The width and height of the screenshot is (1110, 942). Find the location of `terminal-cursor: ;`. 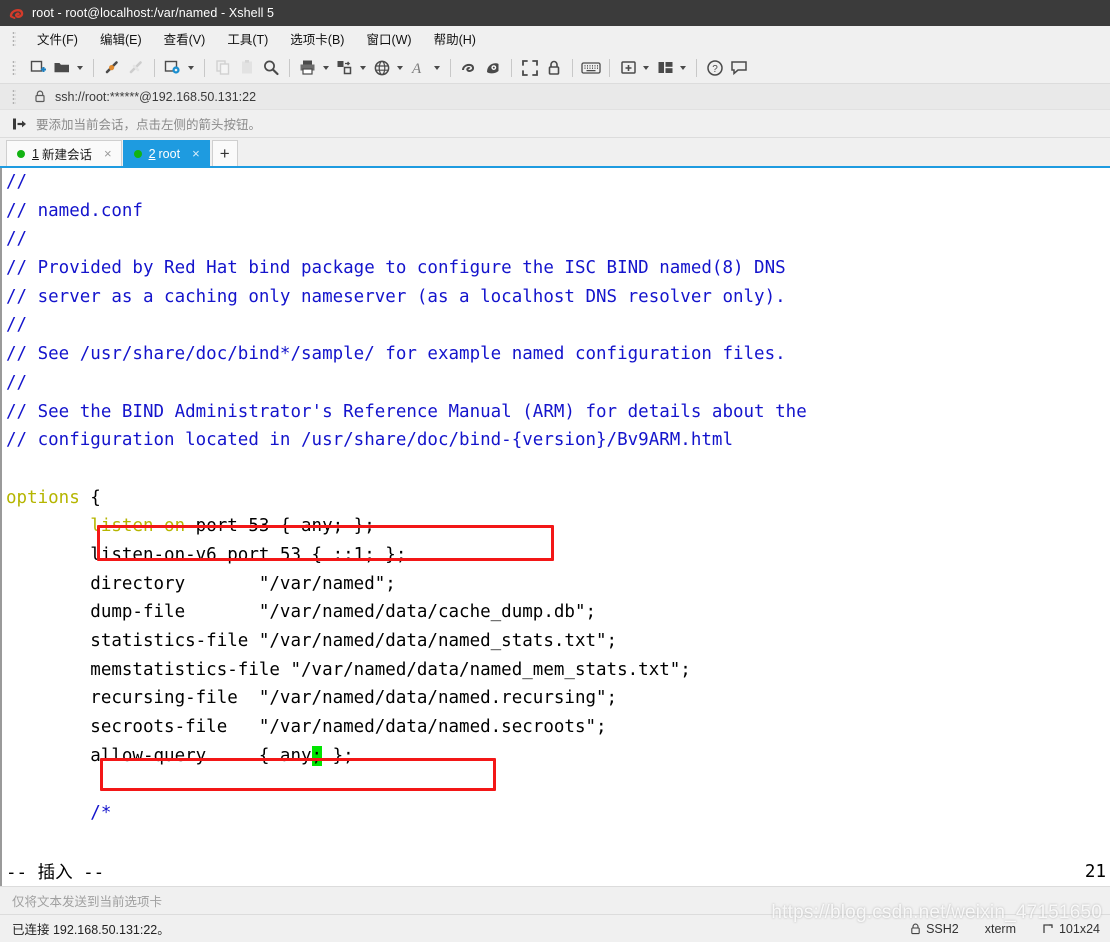

terminal-cursor: ; is located at coordinates (317, 755).